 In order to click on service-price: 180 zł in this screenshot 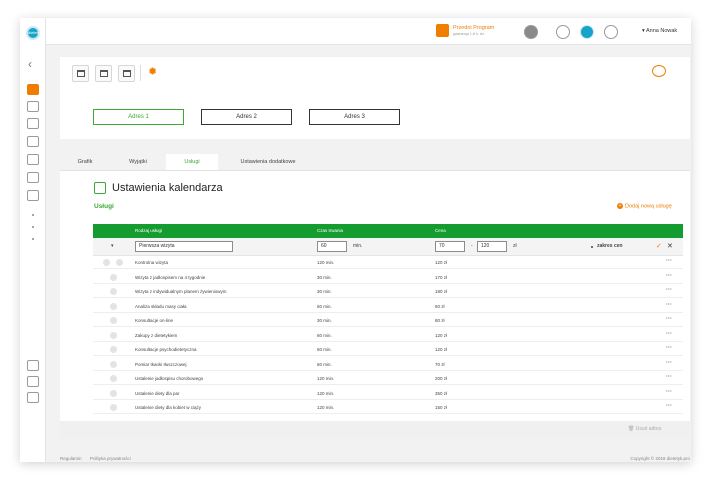, I will do `click(441, 291)`.